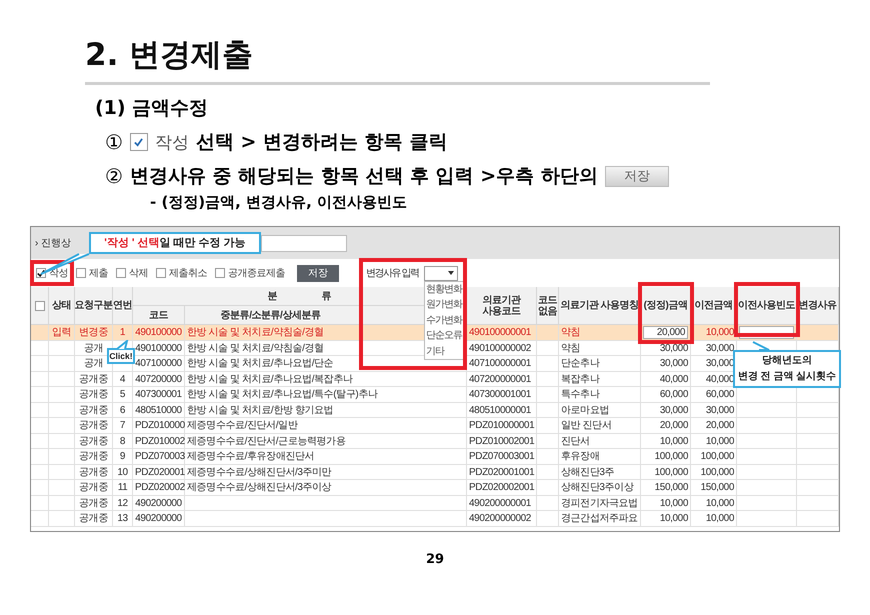 The image size is (870, 615). I want to click on dropdown-option: 단순오류, so click(444, 336).